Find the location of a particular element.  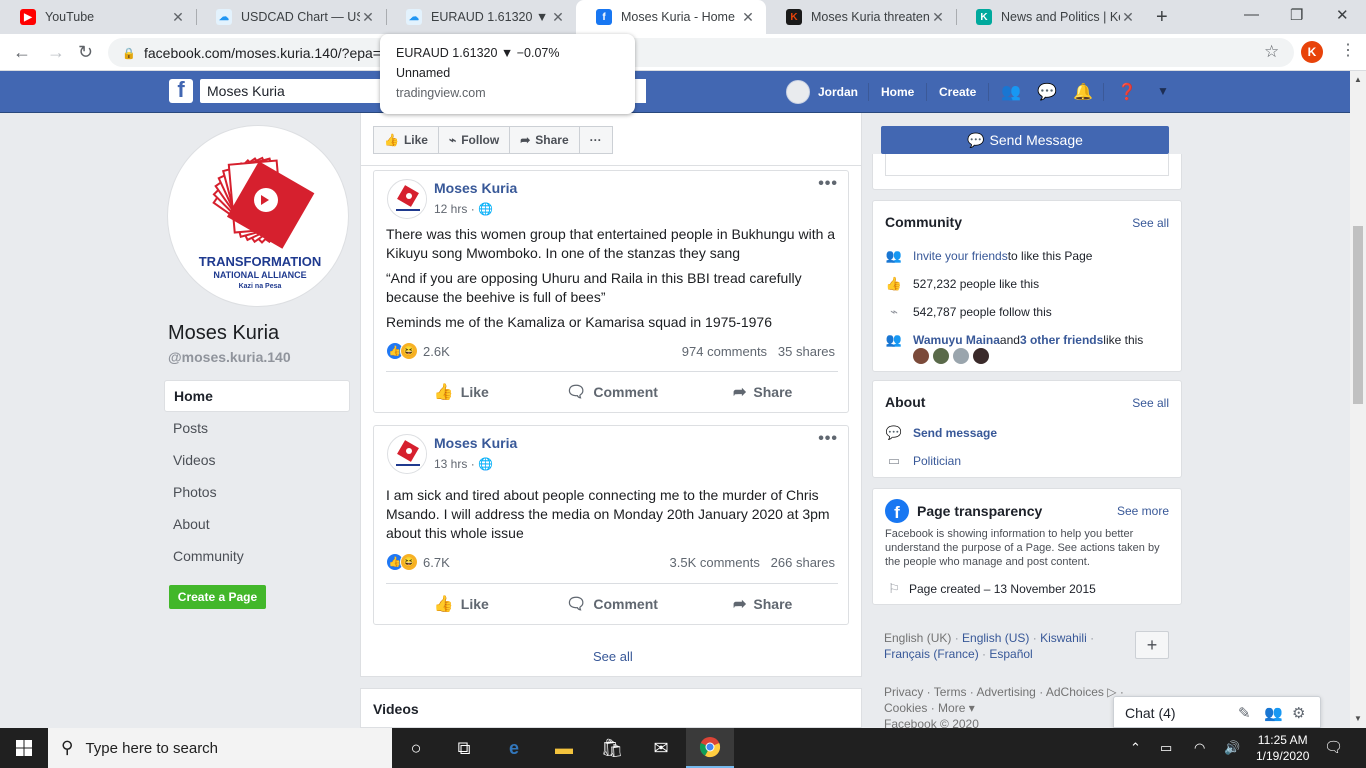

chrome-icon is located at coordinates (710, 748).